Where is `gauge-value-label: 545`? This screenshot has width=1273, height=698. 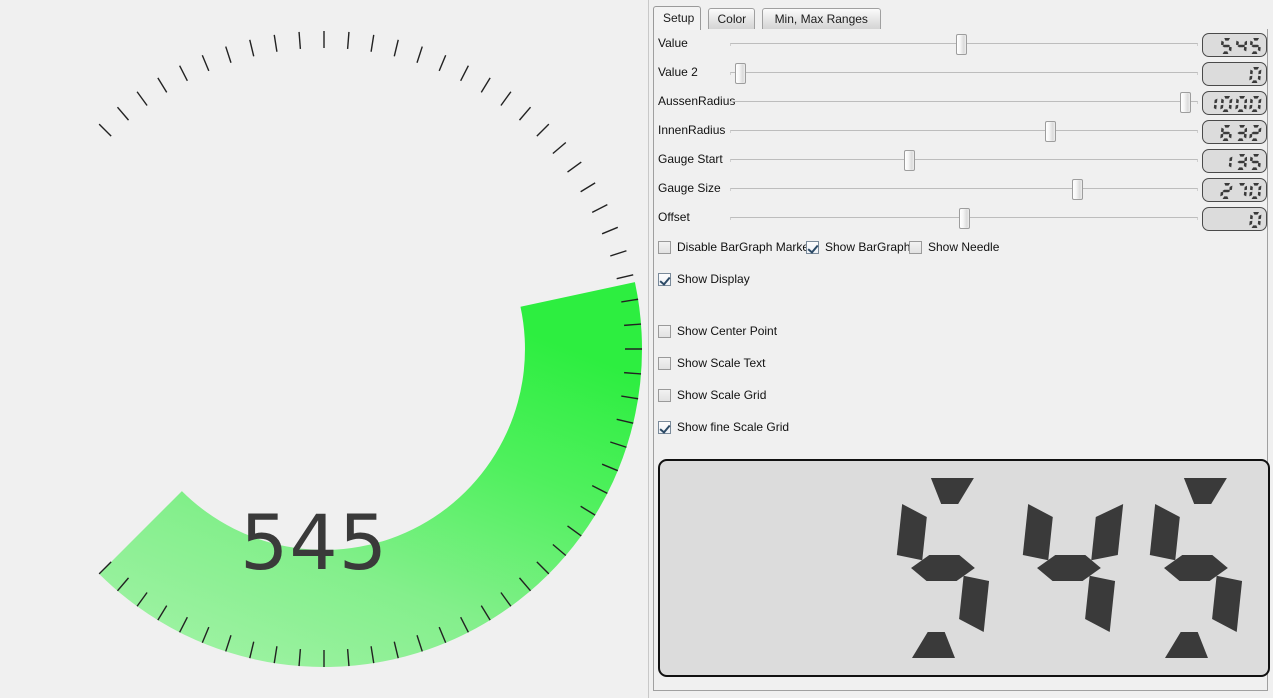 gauge-value-label: 545 is located at coordinates (314, 542).